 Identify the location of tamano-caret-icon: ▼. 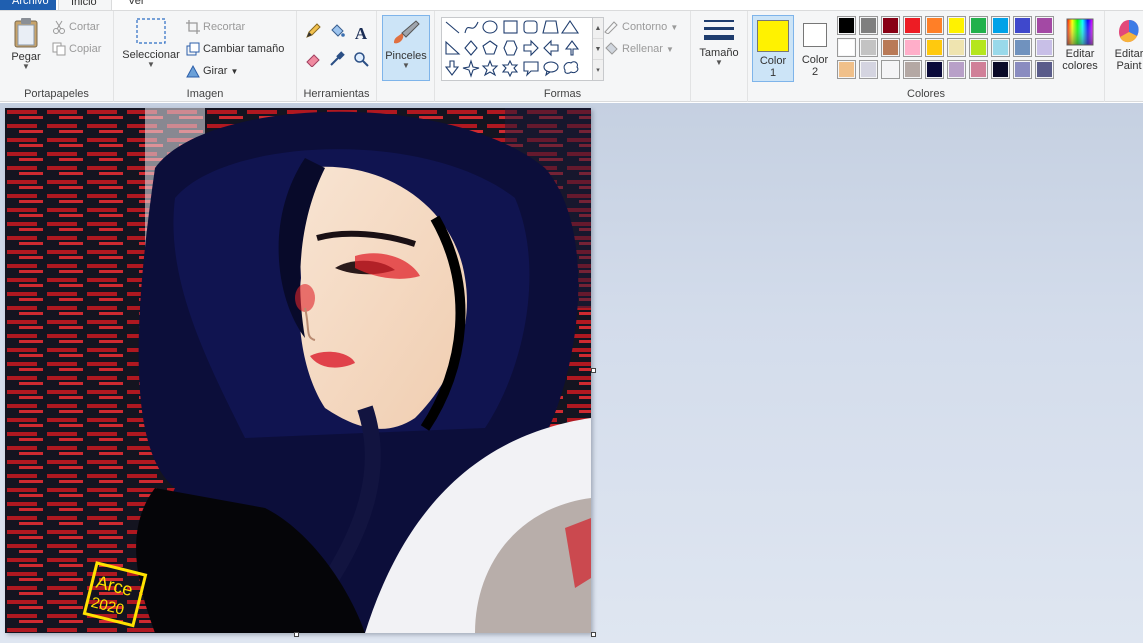
(719, 63).